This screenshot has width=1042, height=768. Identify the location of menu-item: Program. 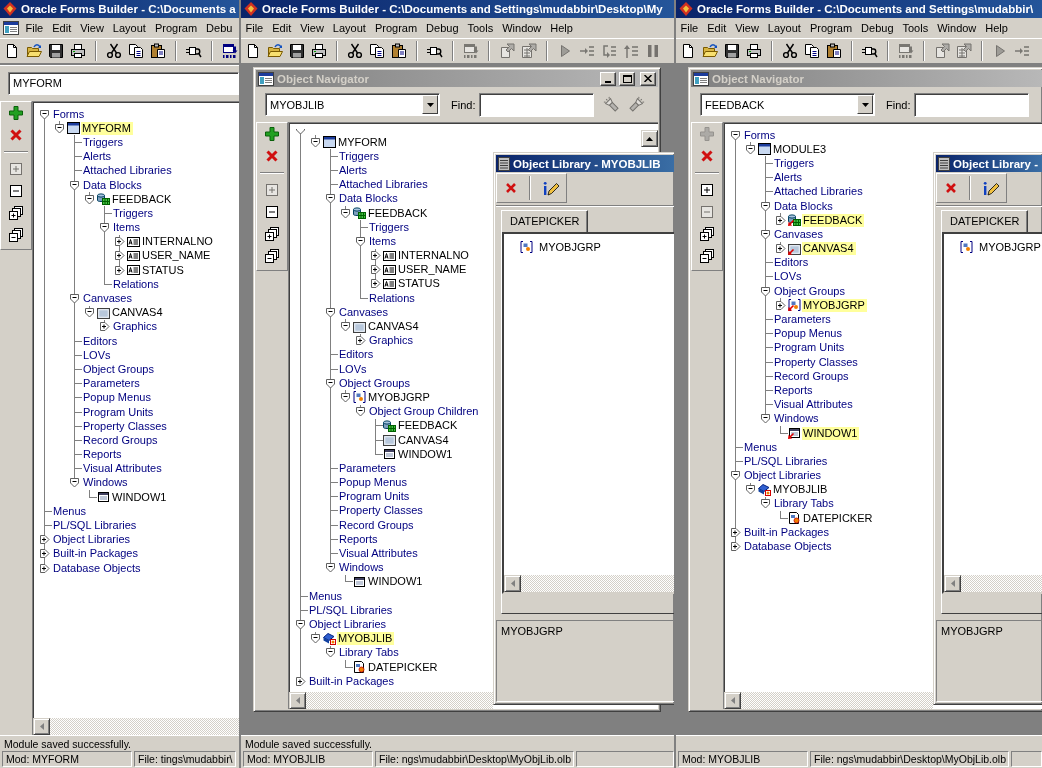
(831, 28).